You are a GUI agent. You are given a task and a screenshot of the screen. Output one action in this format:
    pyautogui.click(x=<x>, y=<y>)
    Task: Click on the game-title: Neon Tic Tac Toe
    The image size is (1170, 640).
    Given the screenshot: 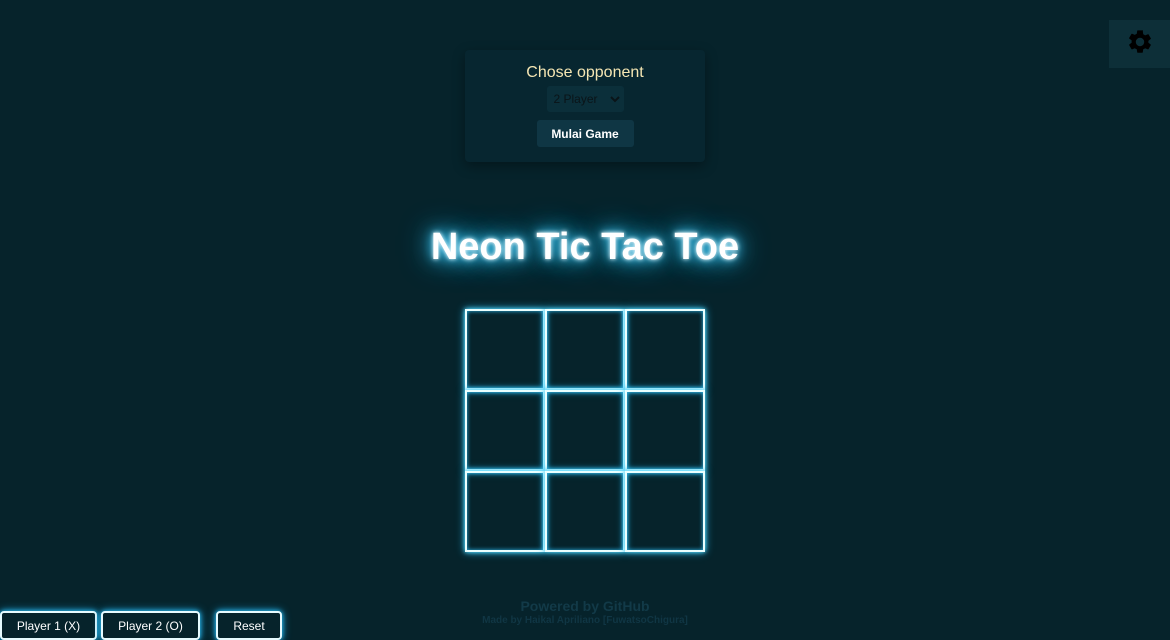 What is the action you would take?
    pyautogui.click(x=585, y=247)
    